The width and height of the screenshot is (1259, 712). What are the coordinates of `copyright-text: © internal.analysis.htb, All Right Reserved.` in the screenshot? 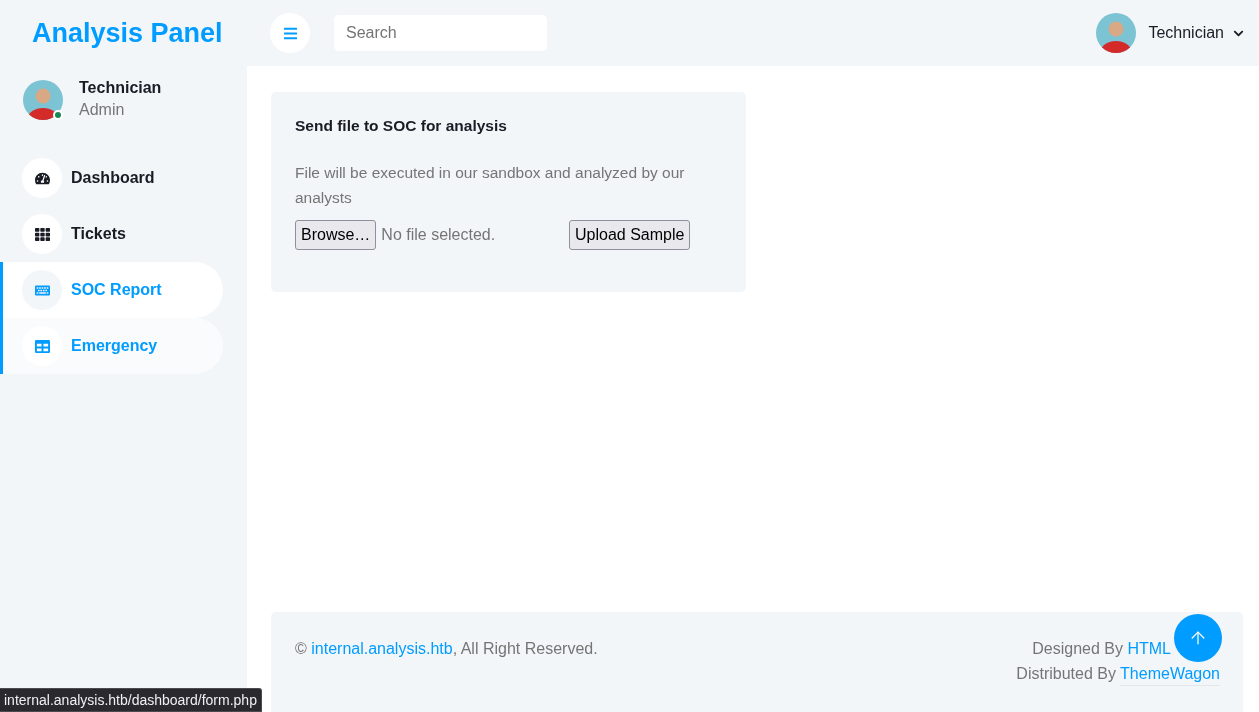 It's located at (446, 649).